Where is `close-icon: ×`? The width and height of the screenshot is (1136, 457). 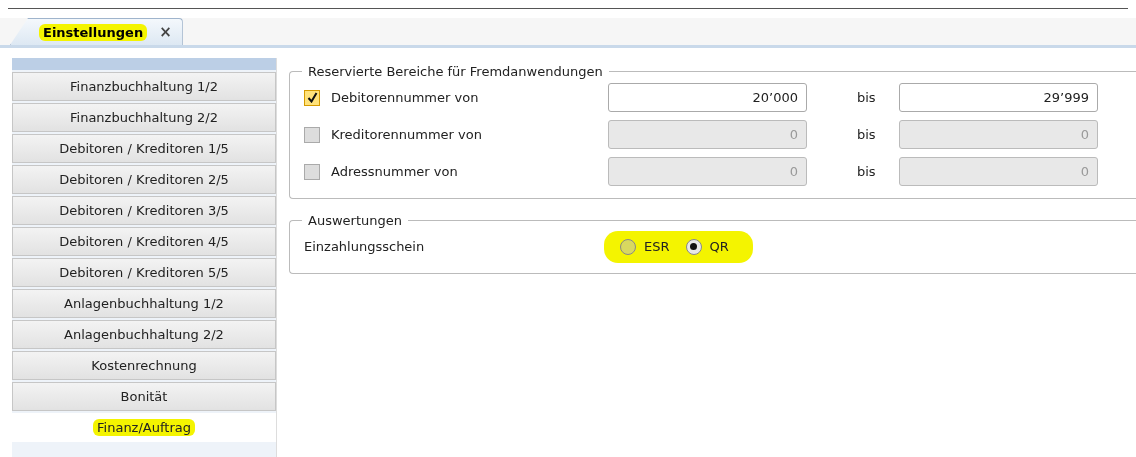
close-icon: × is located at coordinates (165, 32).